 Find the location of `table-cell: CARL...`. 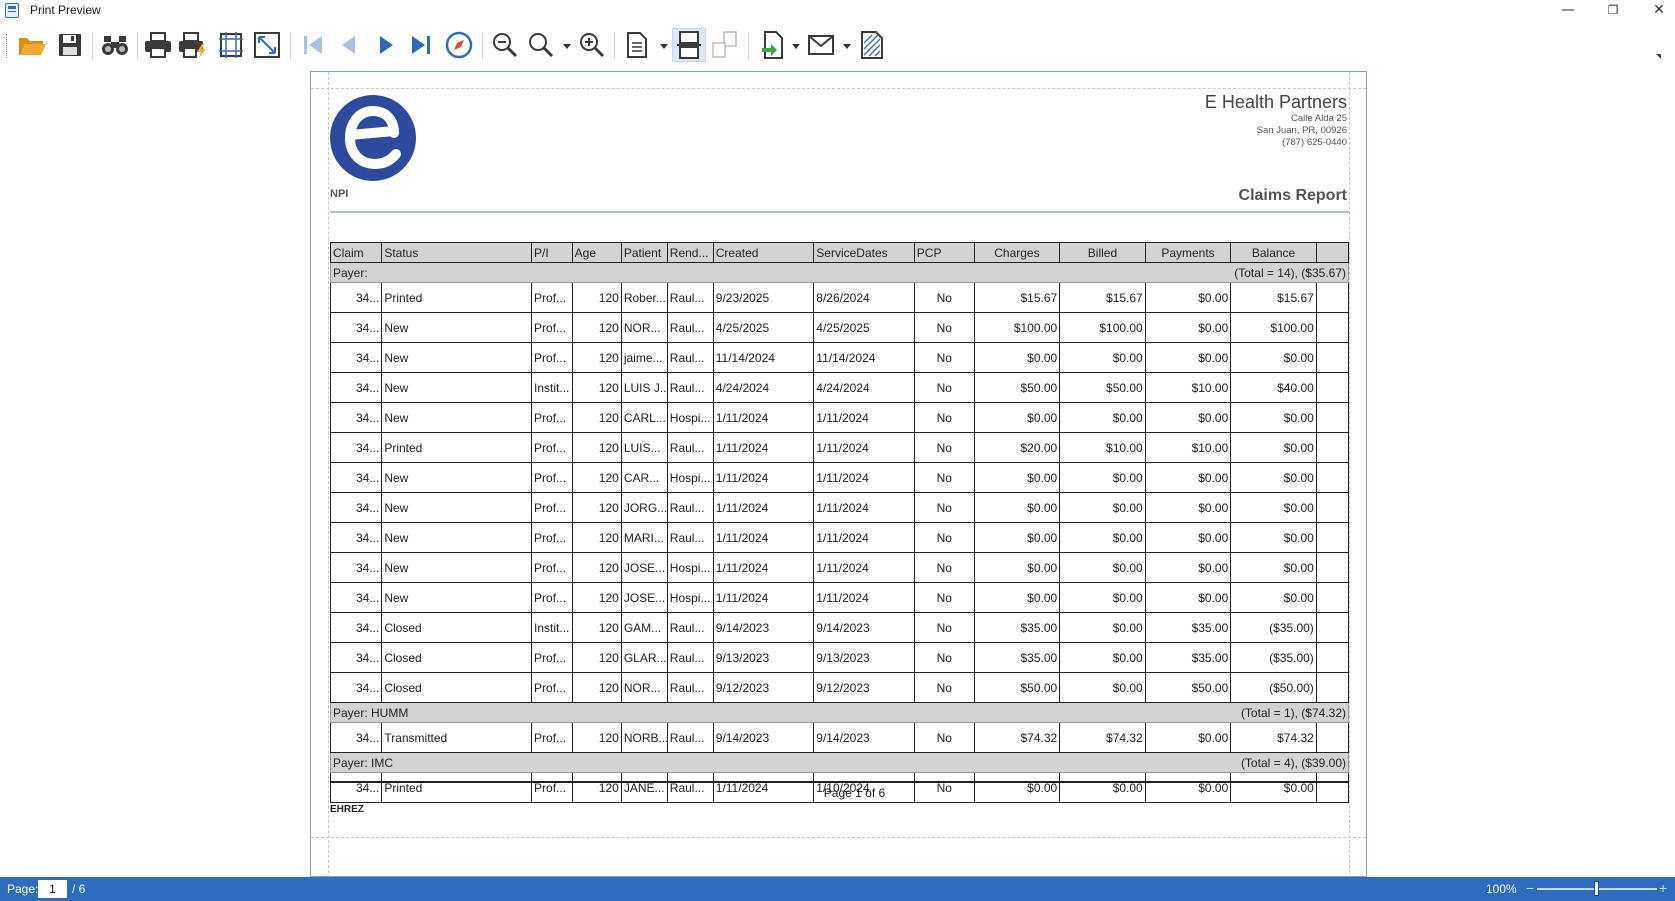

table-cell: CARL... is located at coordinates (644, 417).